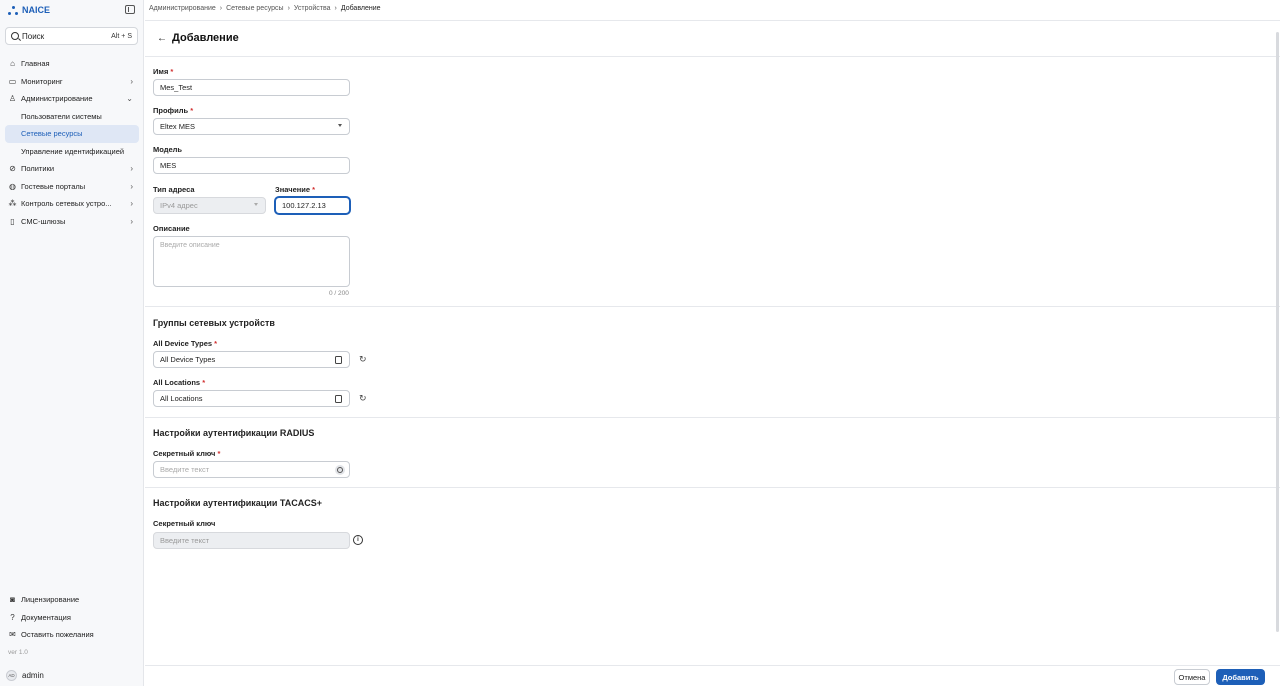 Image resolution: width=1280 pixels, height=686 pixels. Describe the element at coordinates (15, 36) in the screenshot. I see `search-icon` at that location.